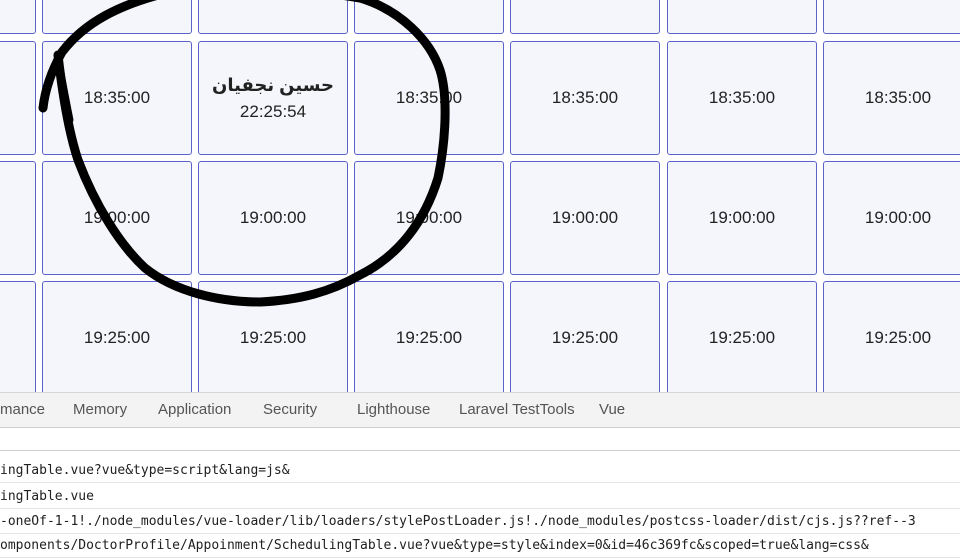 The image size is (960, 558). What do you see at coordinates (100, 409) in the screenshot?
I see `tab-memory: Memory` at bounding box center [100, 409].